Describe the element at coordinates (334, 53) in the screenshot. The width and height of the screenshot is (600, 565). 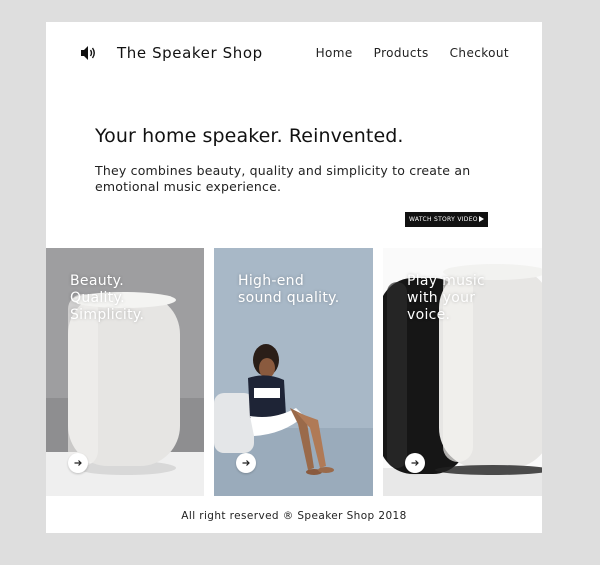
I see `nav-home-link: Home` at that location.